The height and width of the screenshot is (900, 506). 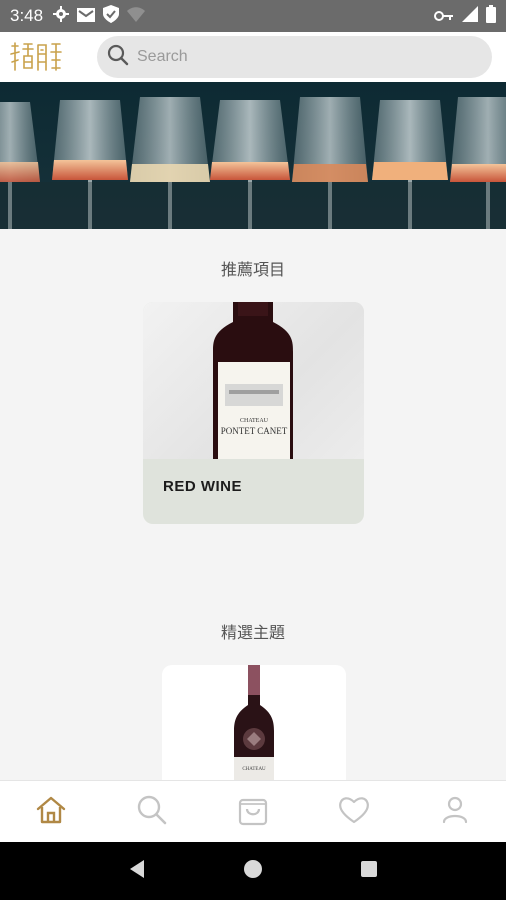 What do you see at coordinates (111, 16) in the screenshot?
I see `shield-icon` at bounding box center [111, 16].